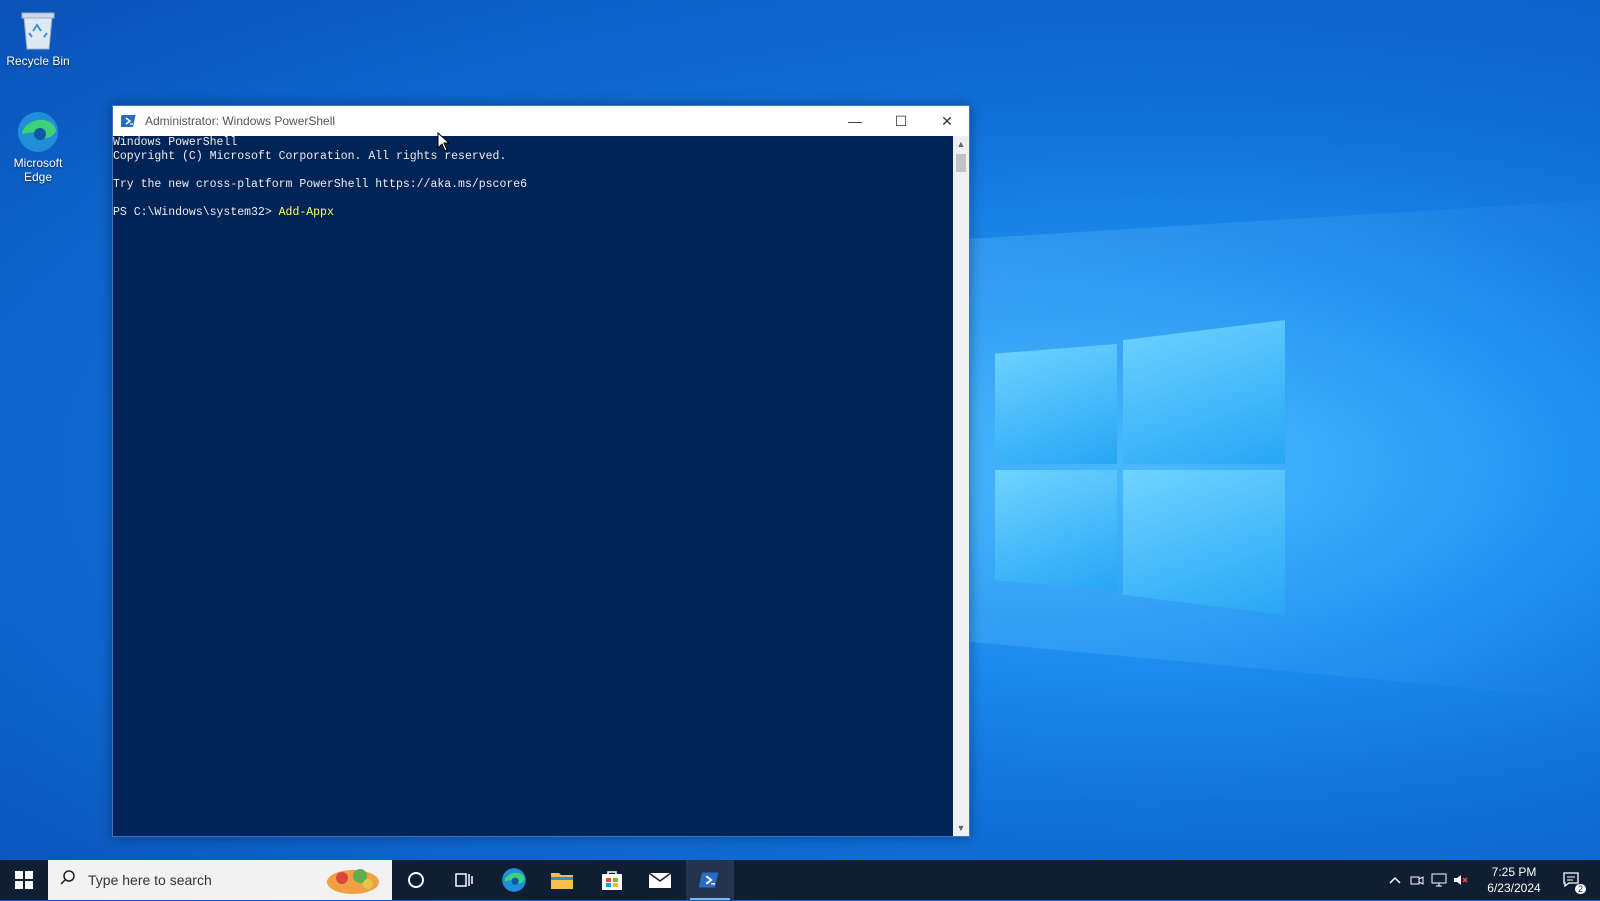  I want to click on start-button, so click(24, 880).